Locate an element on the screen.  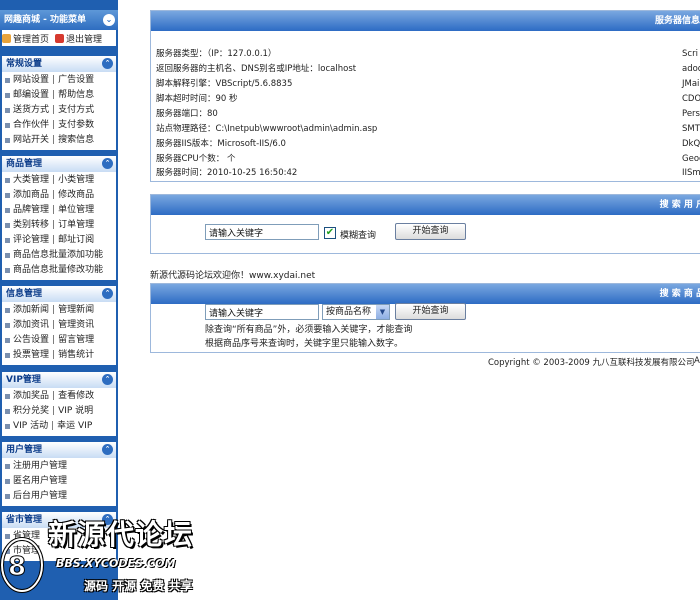
product-keyword-input is located at coordinates (262, 312).